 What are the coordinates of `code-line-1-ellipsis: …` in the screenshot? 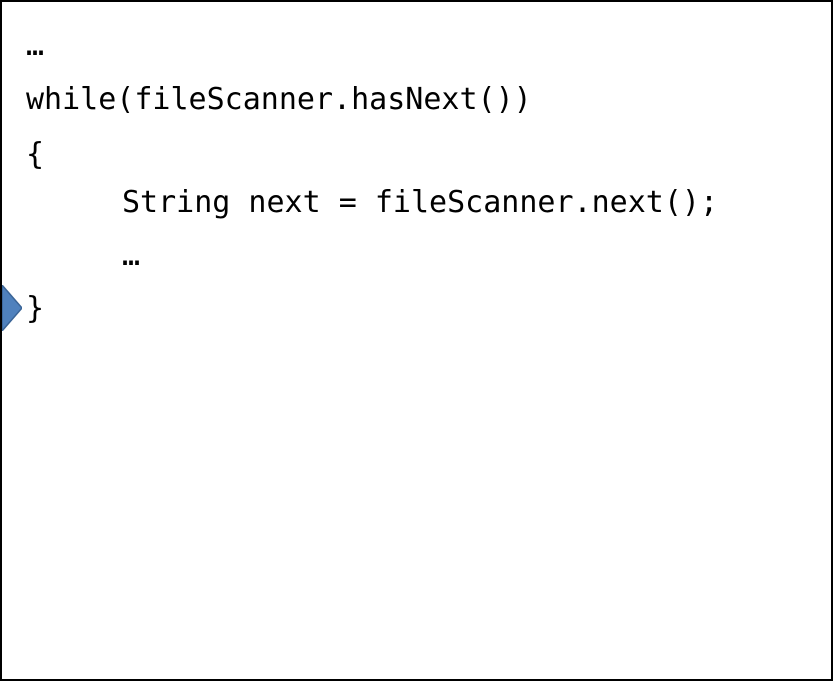 It's located at (35, 45).